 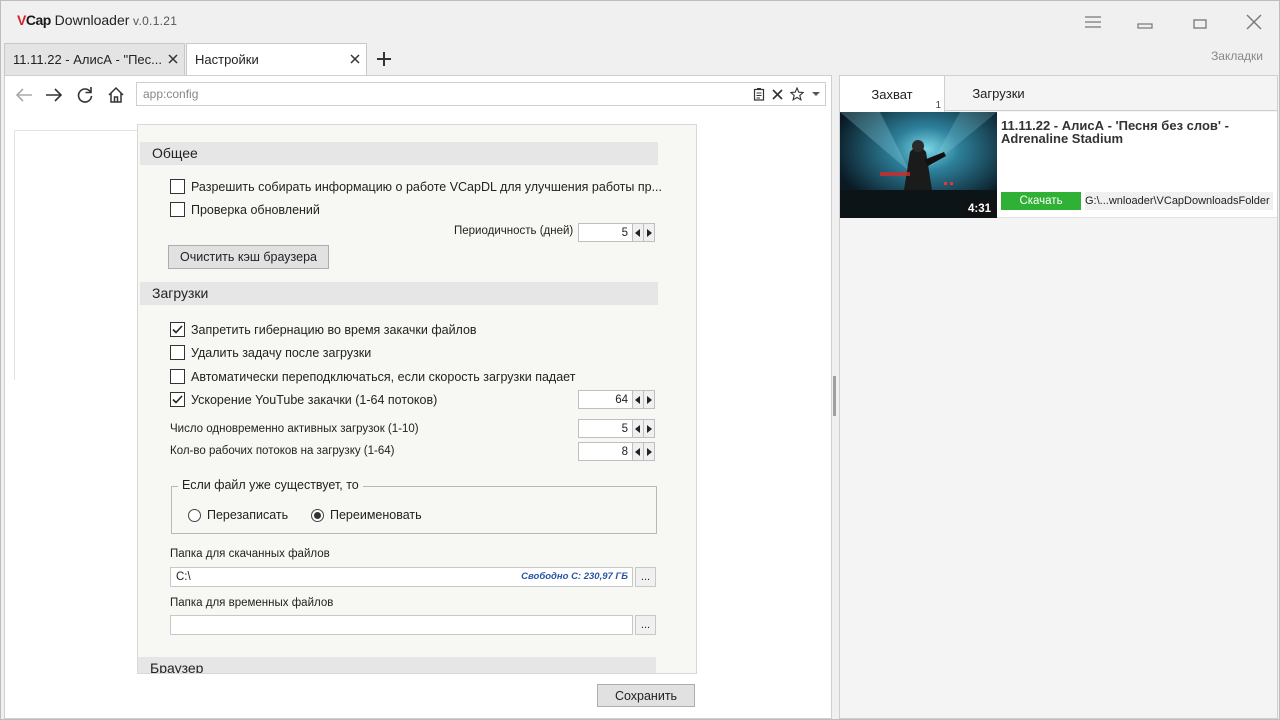 I want to click on bookmarks-link: Закладки, so click(x=1237, y=56).